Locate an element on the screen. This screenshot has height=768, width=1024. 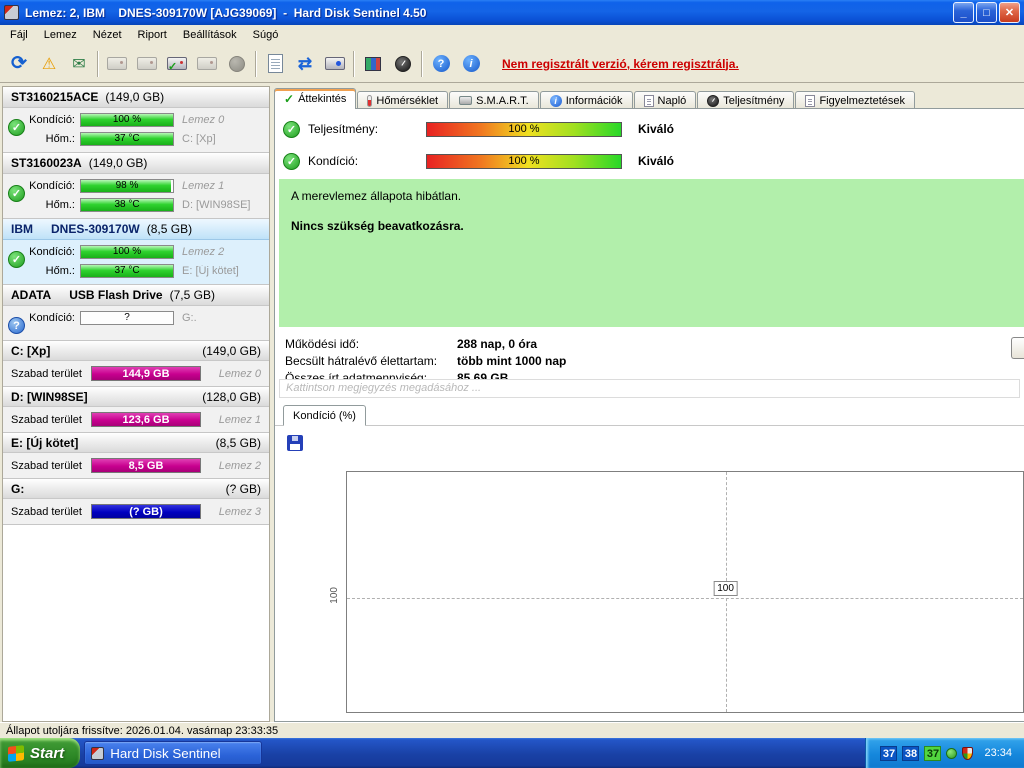
performance-button is located at coordinates (403, 64).